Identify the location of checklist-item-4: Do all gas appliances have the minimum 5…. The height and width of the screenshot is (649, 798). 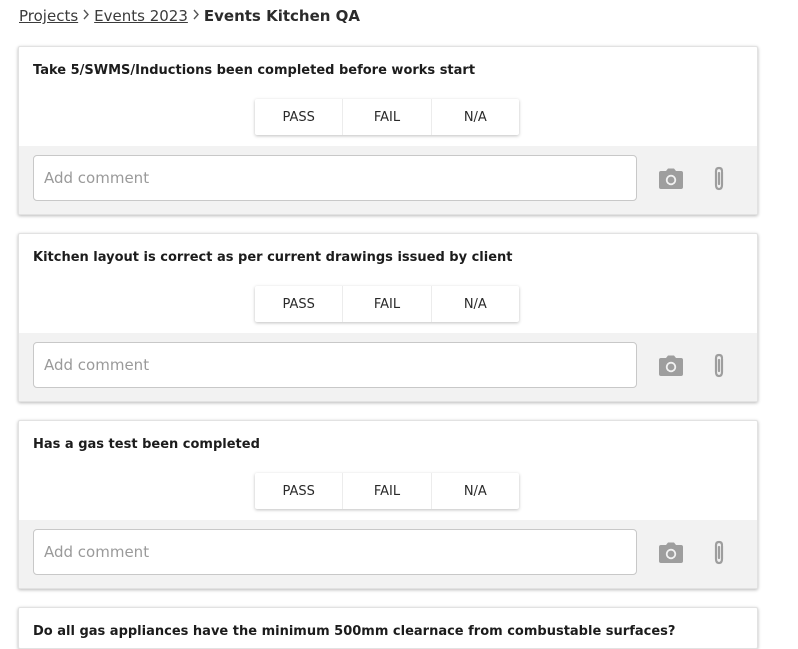
(388, 628).